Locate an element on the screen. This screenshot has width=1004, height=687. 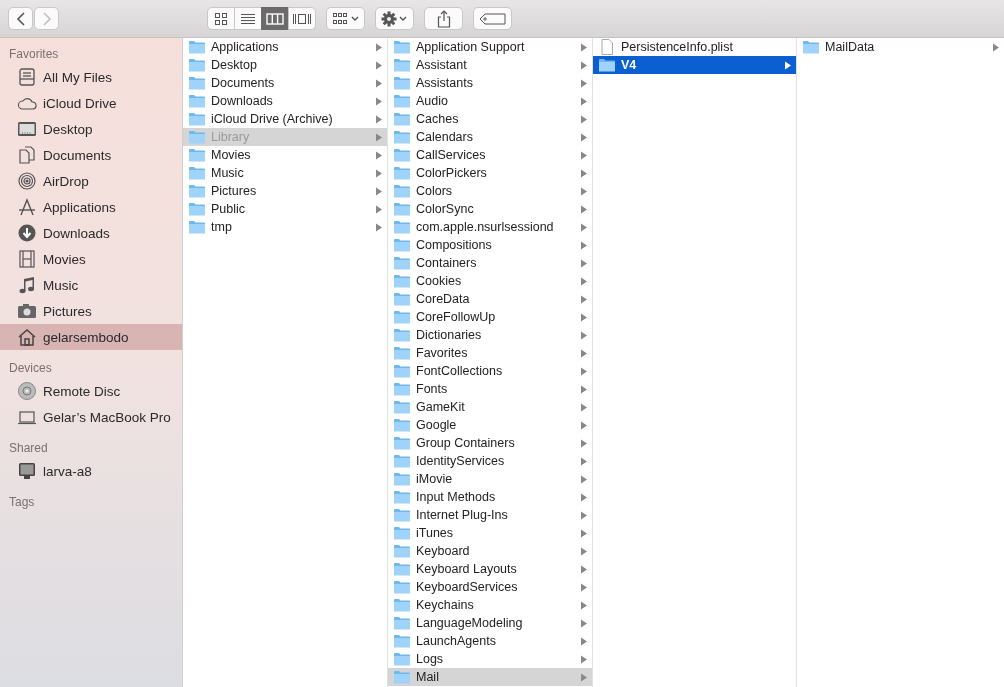
sidebar-item: Remote Disc is located at coordinates (91, 391).